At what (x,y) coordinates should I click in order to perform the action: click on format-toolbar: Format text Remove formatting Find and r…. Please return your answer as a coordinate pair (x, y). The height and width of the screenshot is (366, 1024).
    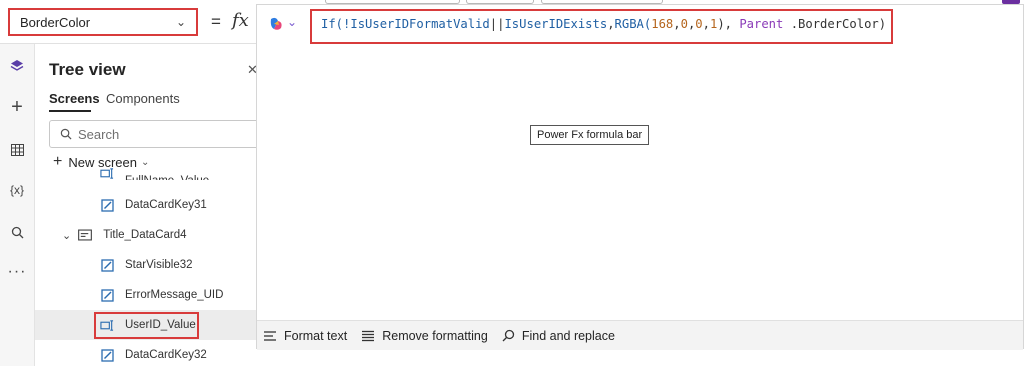
    Looking at the image, I should click on (640, 335).